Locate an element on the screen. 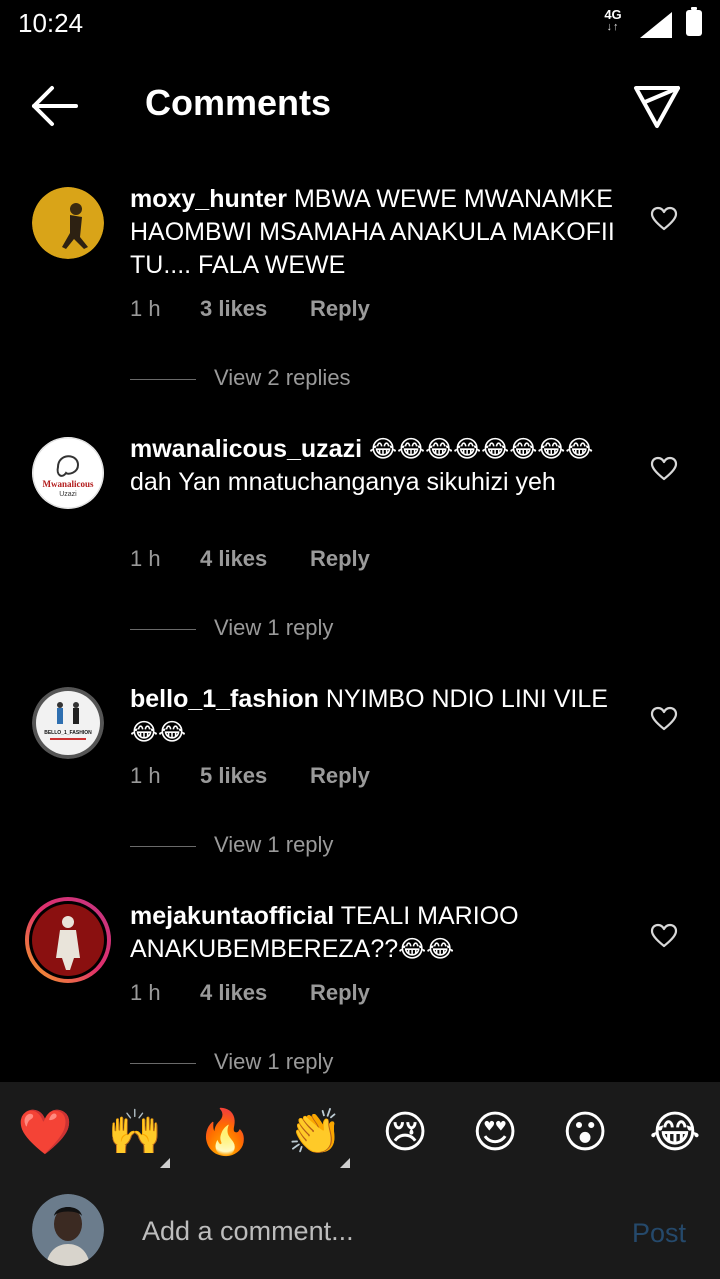 The height and width of the screenshot is (1279, 720). reaction-raised-hands-button: 🙌 is located at coordinates (138, 1136).